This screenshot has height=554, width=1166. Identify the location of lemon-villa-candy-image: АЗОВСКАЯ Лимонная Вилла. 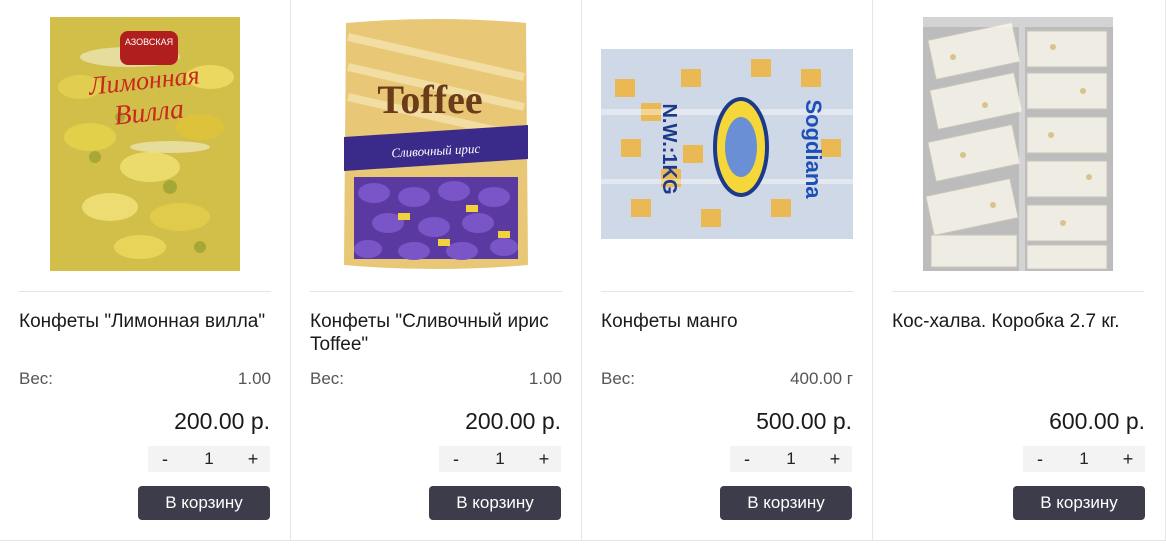
(145, 144).